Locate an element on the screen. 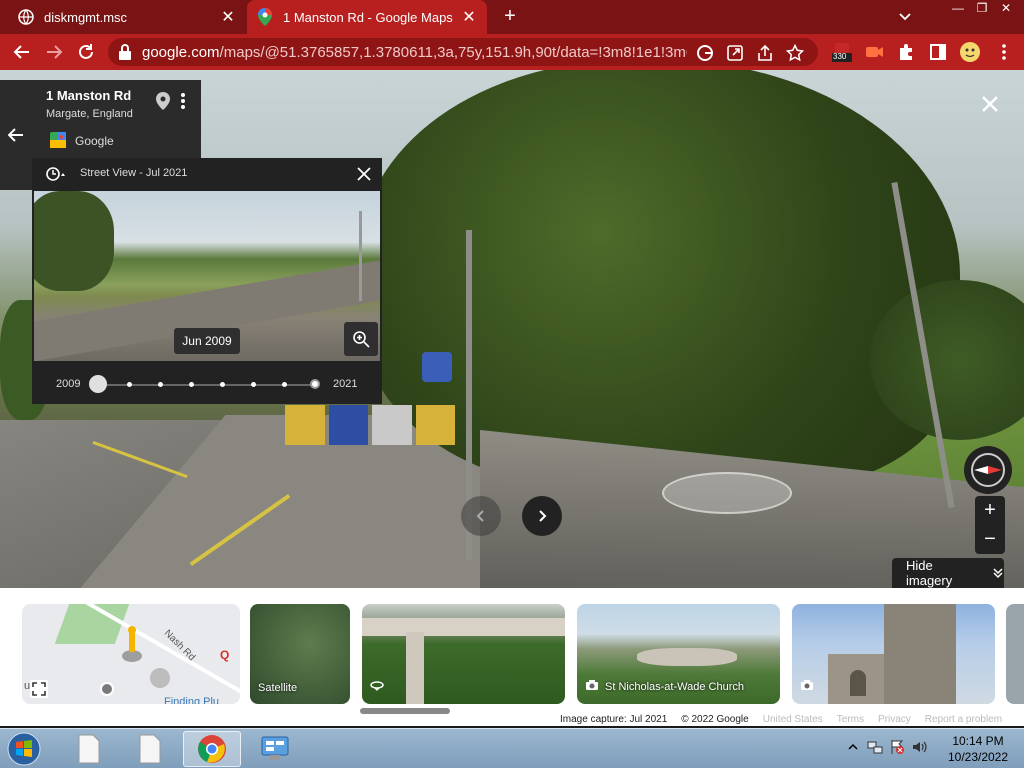  video-extension-icon is located at coordinates (874, 52).